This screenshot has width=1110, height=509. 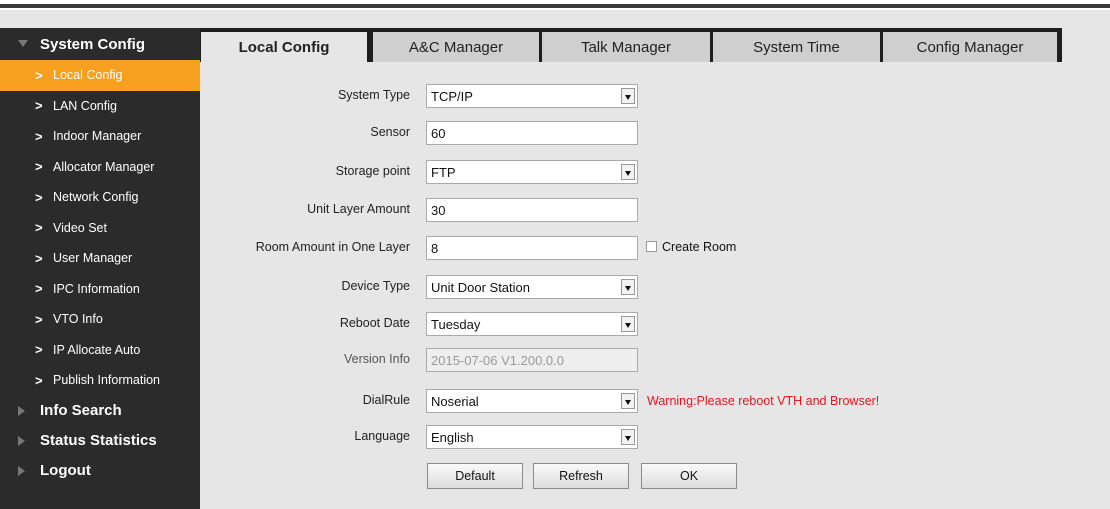 I want to click on sidebar-item-local-config: > Local Config, so click(x=100, y=75).